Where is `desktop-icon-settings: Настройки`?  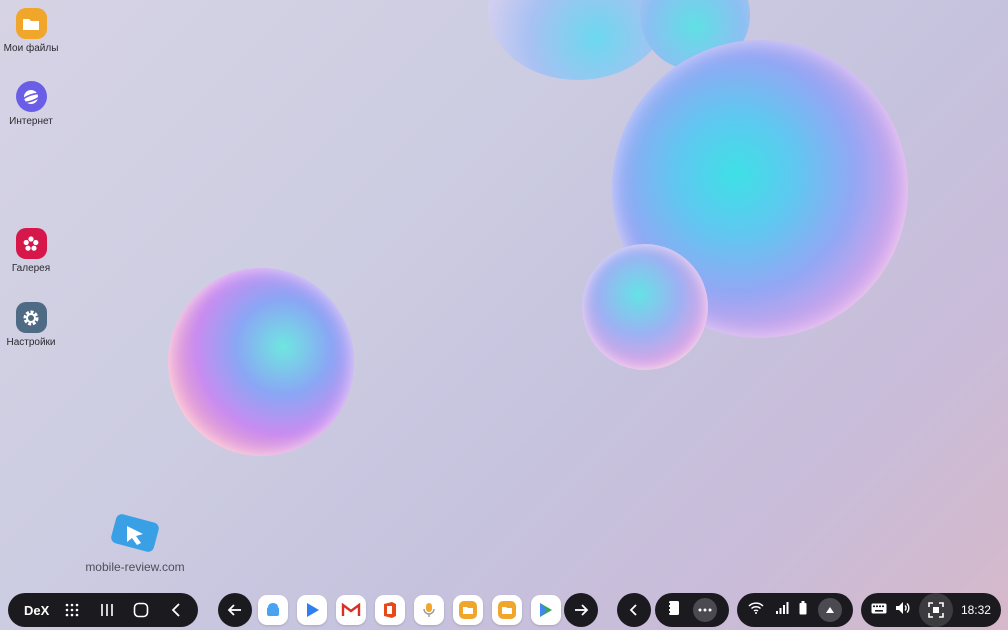 desktop-icon-settings: Настройки is located at coordinates (33, 325).